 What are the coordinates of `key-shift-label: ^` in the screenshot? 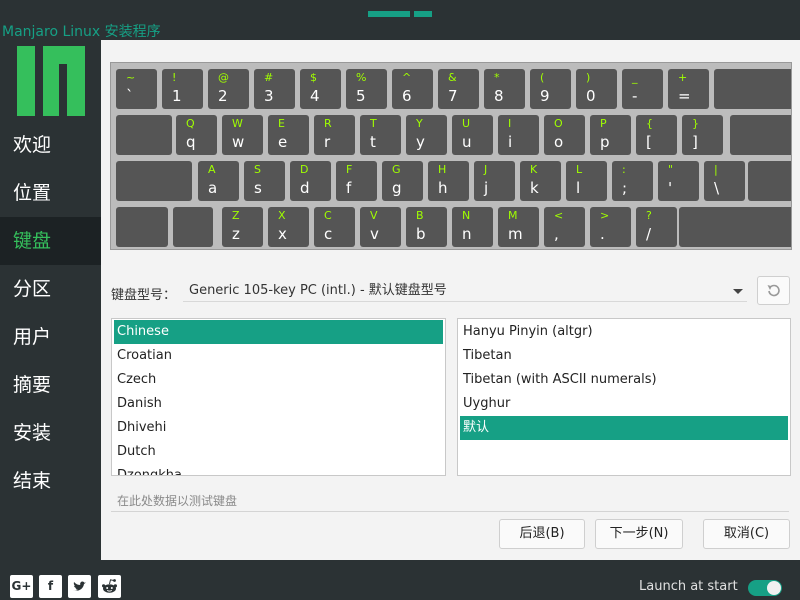 It's located at (407, 77).